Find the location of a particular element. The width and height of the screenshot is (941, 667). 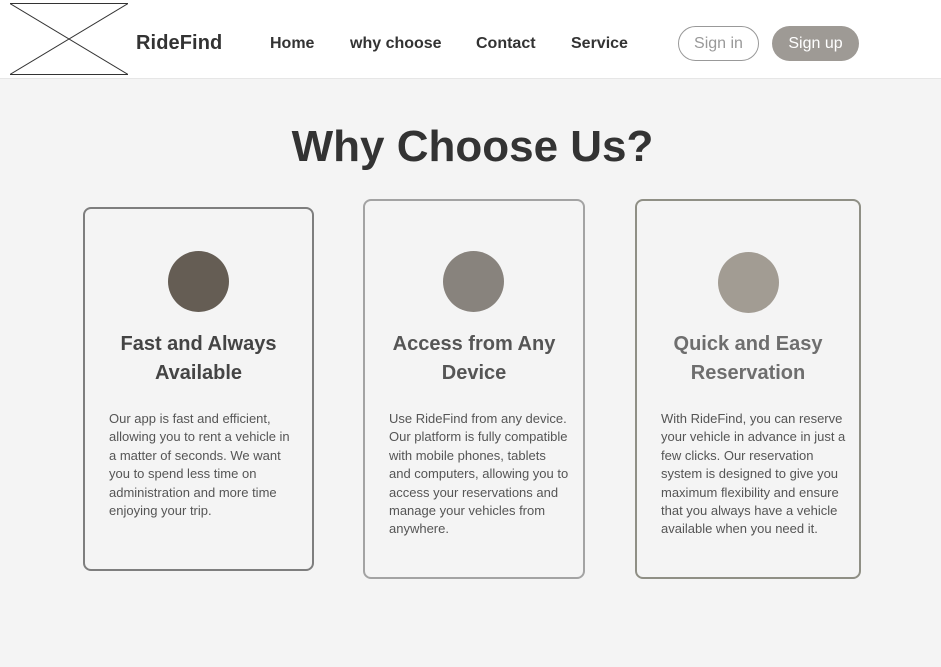

sign-up-button: Sign up is located at coordinates (815, 43).